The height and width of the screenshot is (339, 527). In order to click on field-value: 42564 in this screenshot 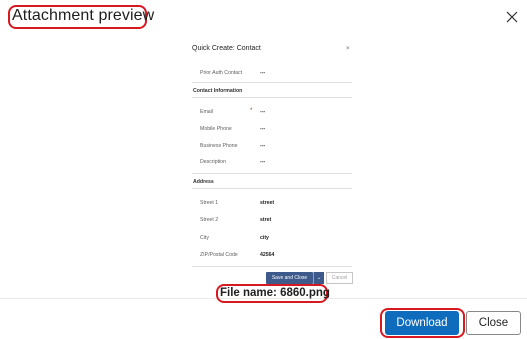, I will do `click(267, 255)`.